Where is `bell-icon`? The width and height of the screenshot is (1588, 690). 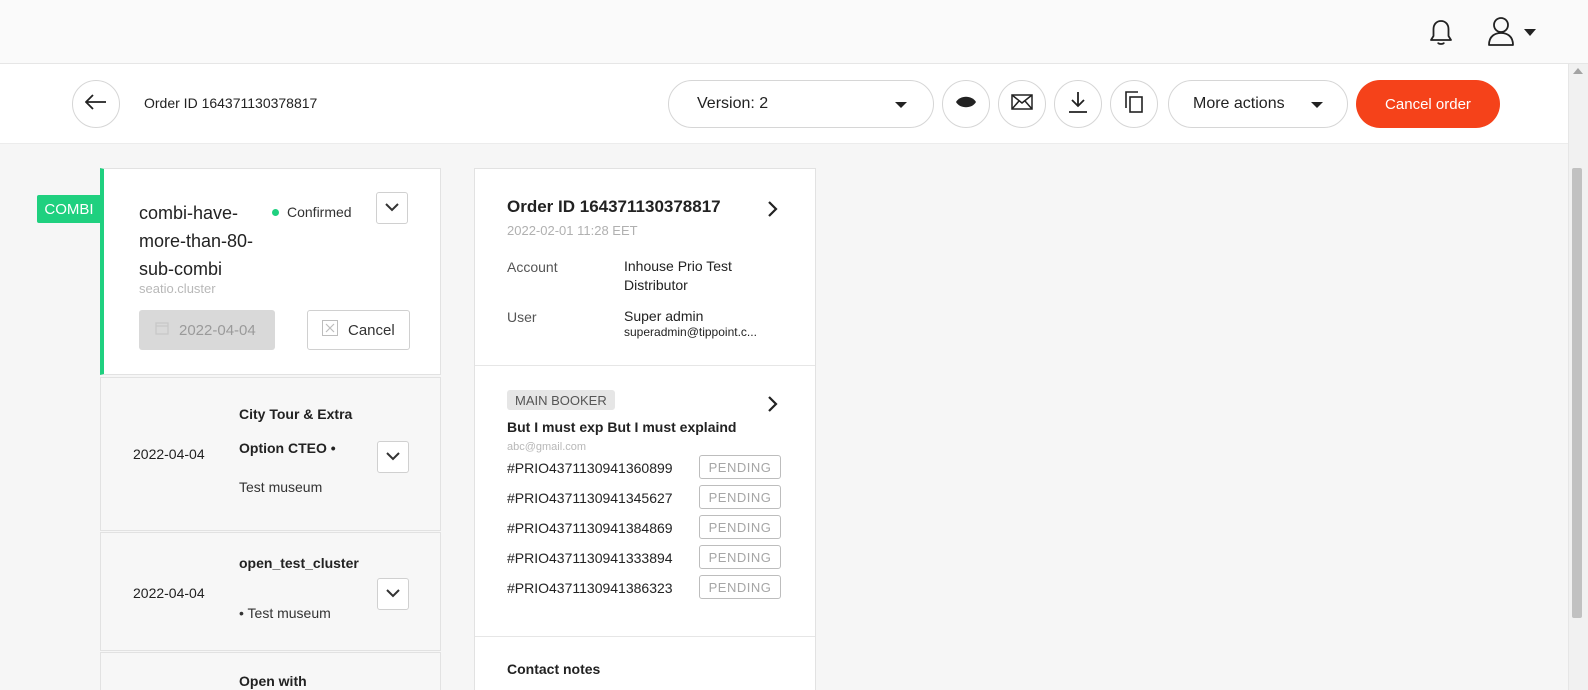
bell-icon is located at coordinates (1441, 33).